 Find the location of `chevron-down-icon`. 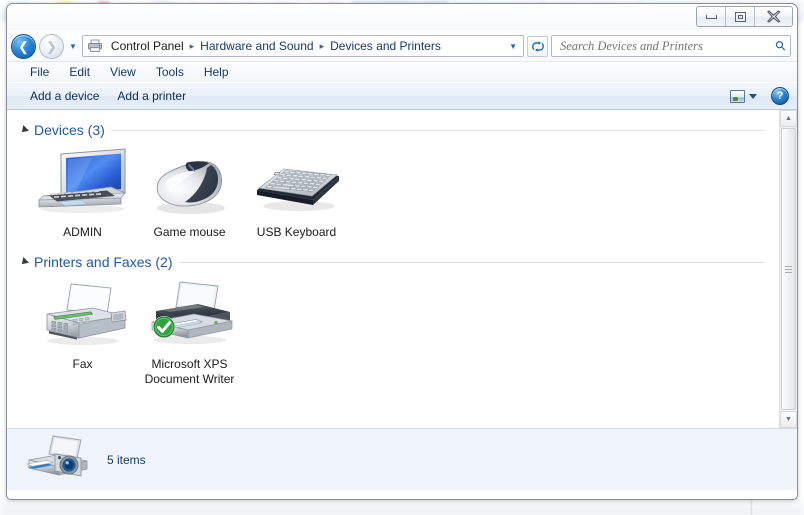

chevron-down-icon is located at coordinates (753, 96).